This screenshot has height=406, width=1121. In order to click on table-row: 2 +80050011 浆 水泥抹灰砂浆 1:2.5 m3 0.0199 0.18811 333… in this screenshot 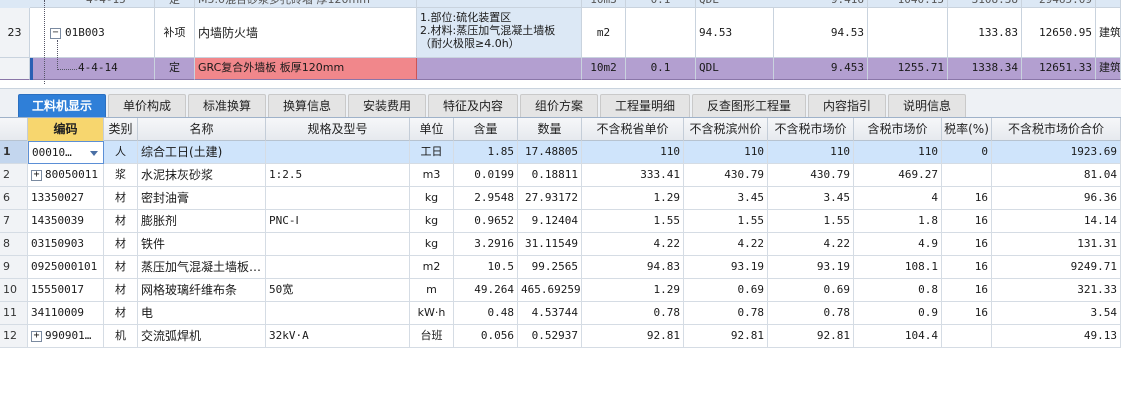, I will do `click(560, 175)`.